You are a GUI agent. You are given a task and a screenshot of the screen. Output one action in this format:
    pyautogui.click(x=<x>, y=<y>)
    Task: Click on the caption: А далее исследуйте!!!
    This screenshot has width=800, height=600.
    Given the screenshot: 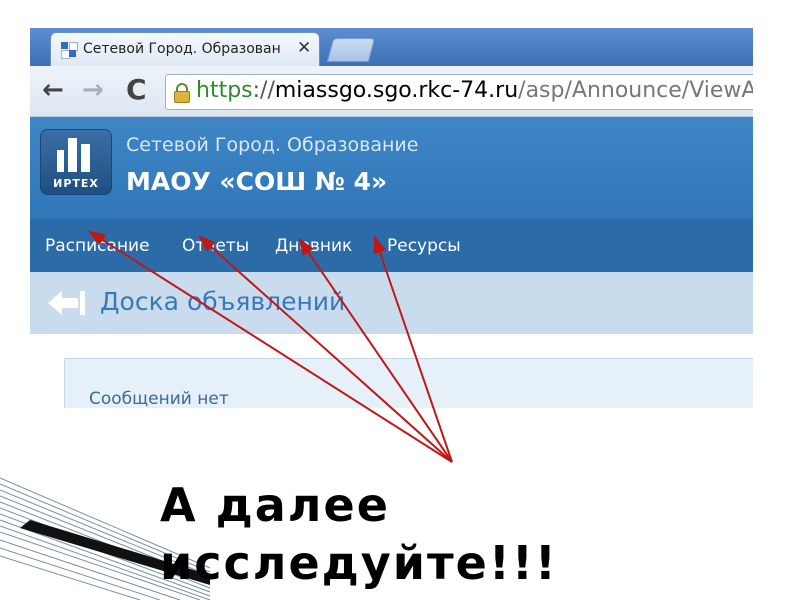 What is the action you would take?
    pyautogui.click(x=359, y=534)
    